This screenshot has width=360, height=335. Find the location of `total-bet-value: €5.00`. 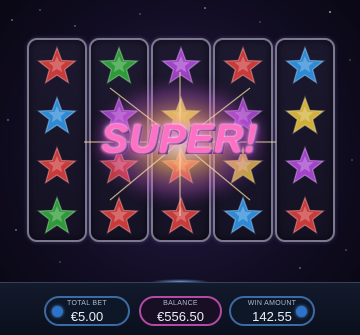

total-bet-value: €5.00 is located at coordinates (87, 316).